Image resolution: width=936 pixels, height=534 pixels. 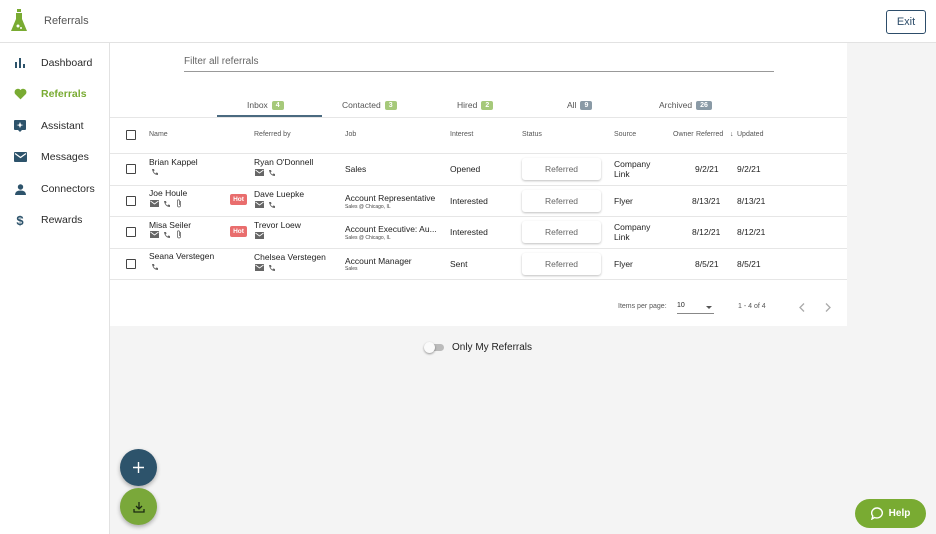 I want to click on add-referral-button, so click(x=138, y=467).